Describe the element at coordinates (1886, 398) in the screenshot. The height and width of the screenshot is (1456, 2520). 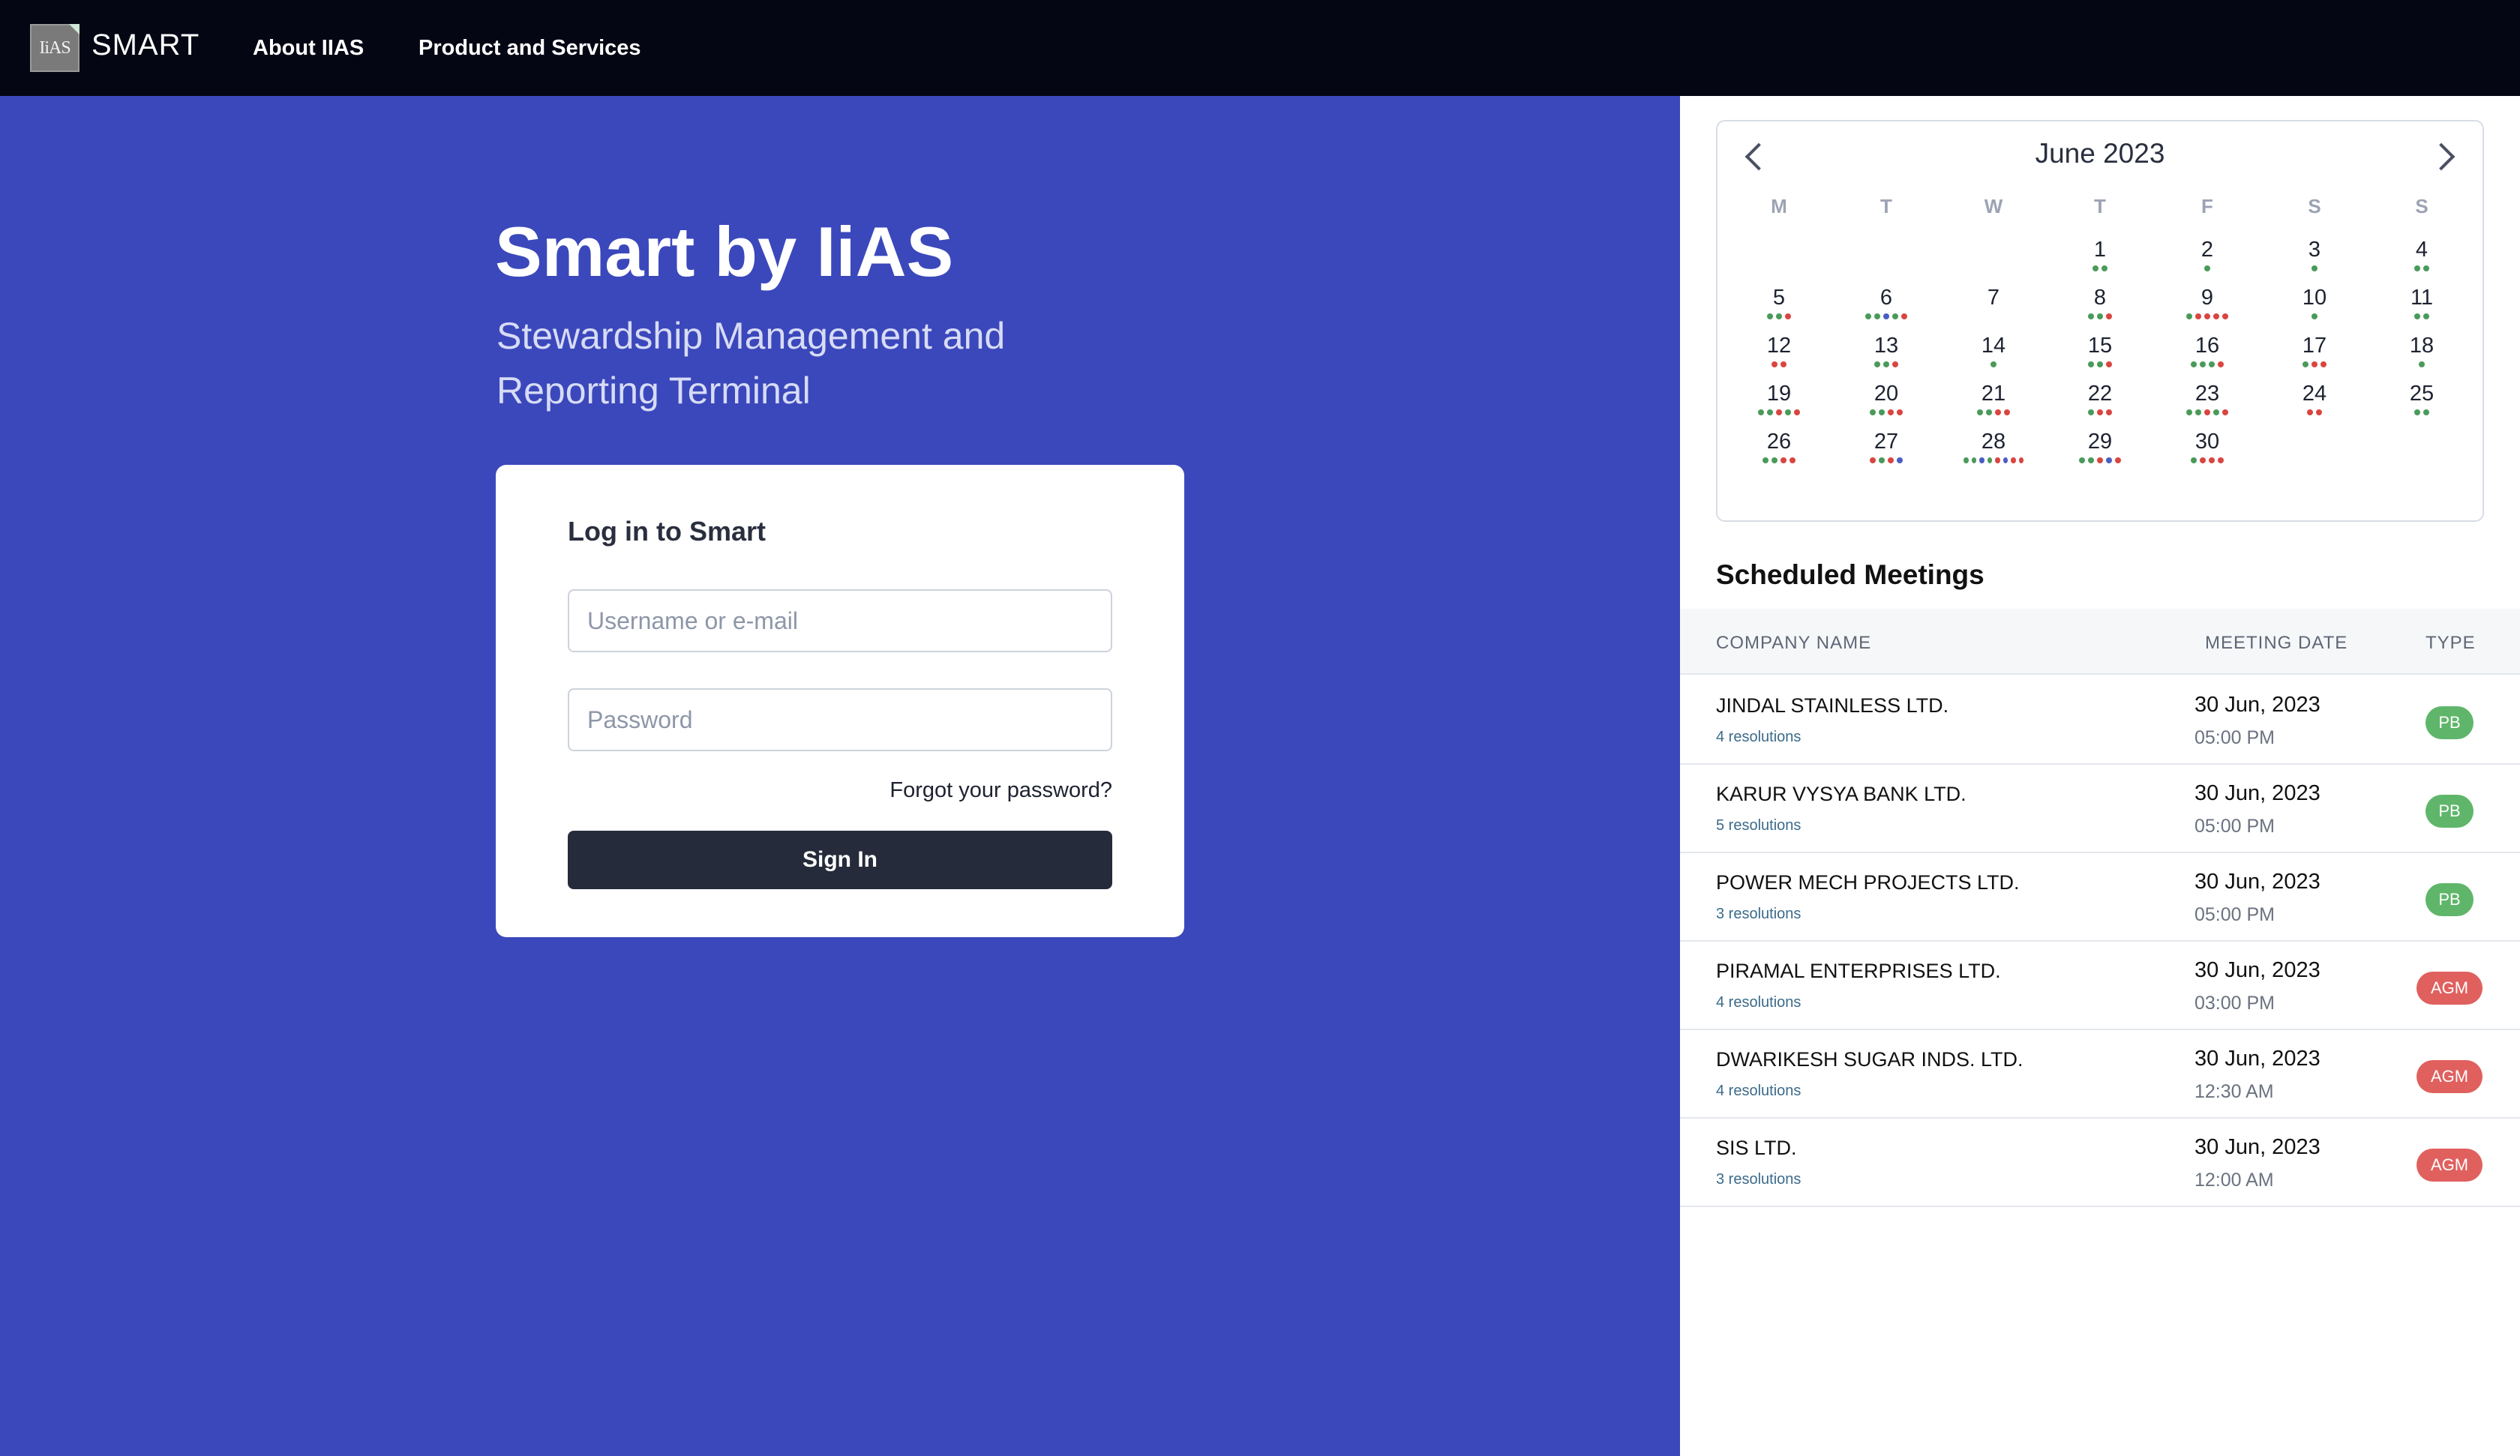
I see `calendar-day: 20` at that location.